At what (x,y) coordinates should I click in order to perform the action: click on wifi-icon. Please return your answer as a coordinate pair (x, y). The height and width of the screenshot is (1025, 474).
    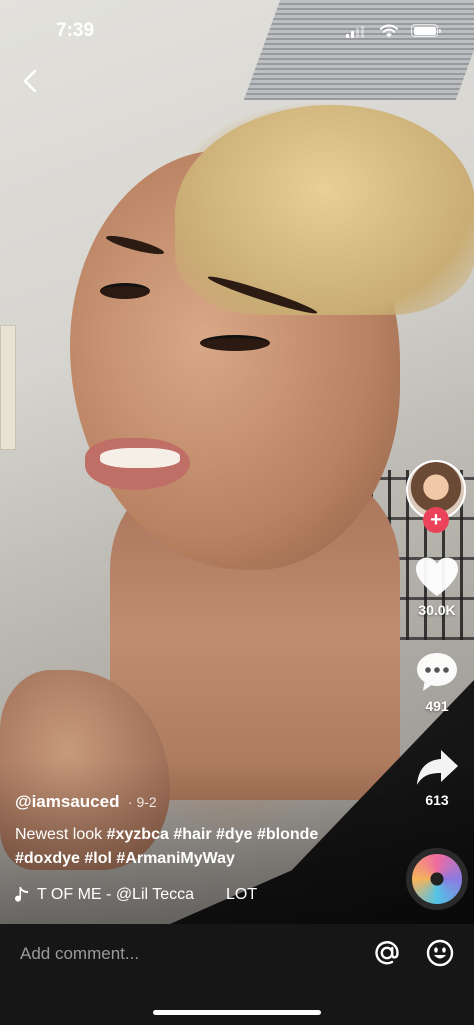
    Looking at the image, I should click on (389, 31).